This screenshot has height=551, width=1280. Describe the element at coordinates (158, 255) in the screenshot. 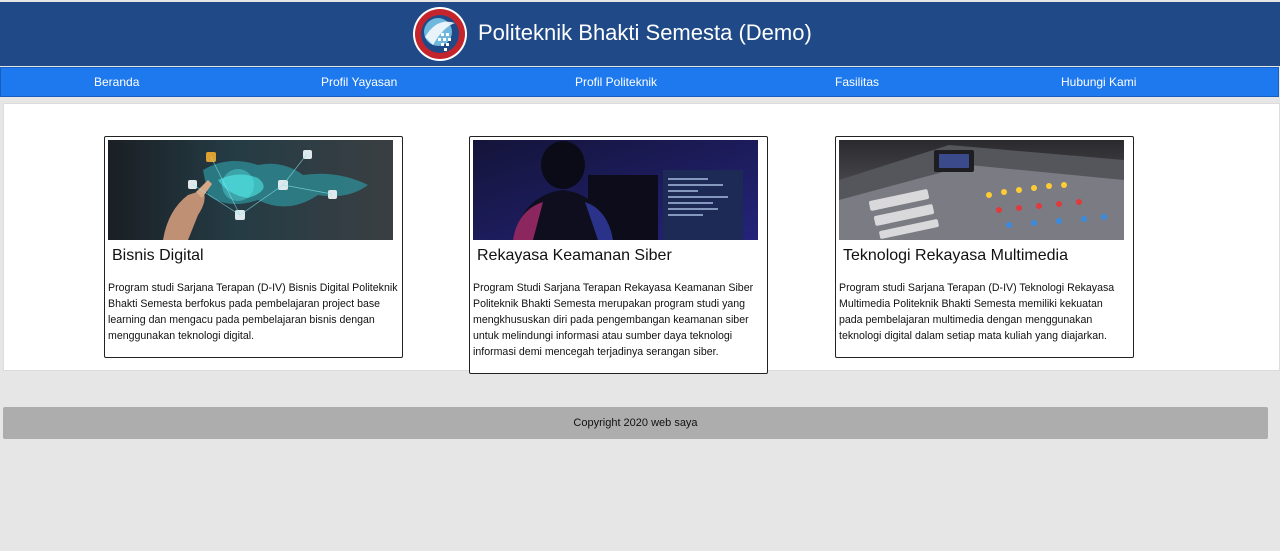

I see `card-title: Bisnis Digital` at that location.